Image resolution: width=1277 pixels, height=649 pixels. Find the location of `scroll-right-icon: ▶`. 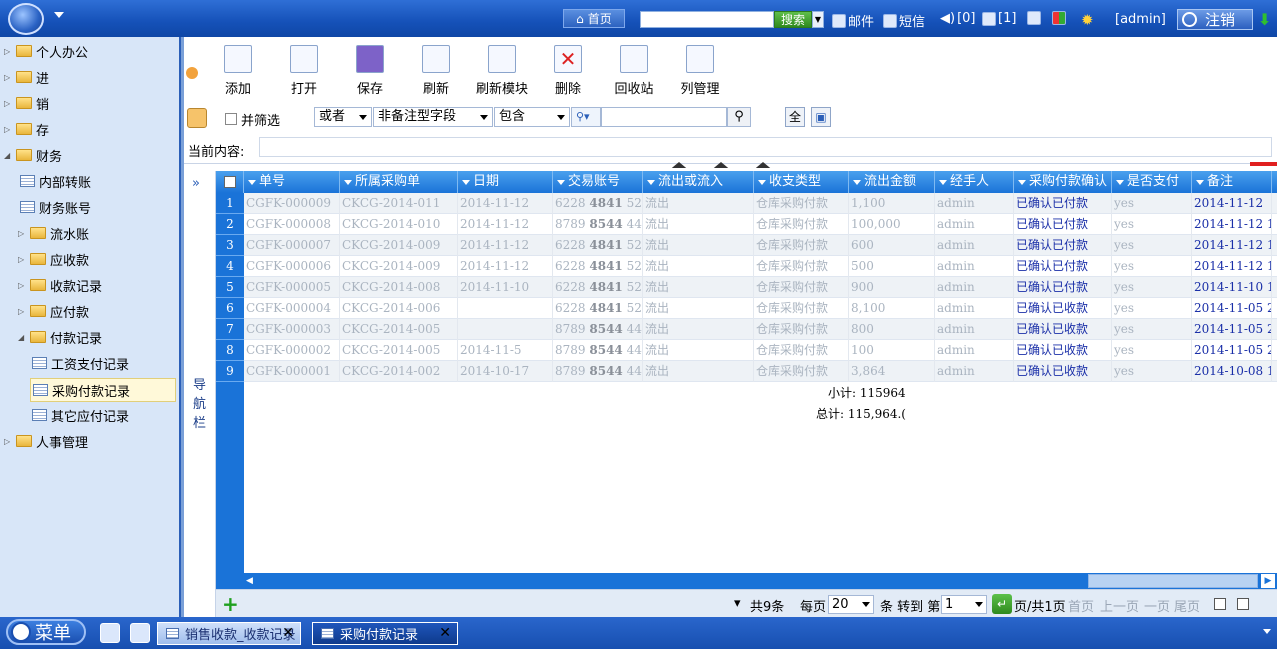

scroll-right-icon: ▶ is located at coordinates (1268, 581).